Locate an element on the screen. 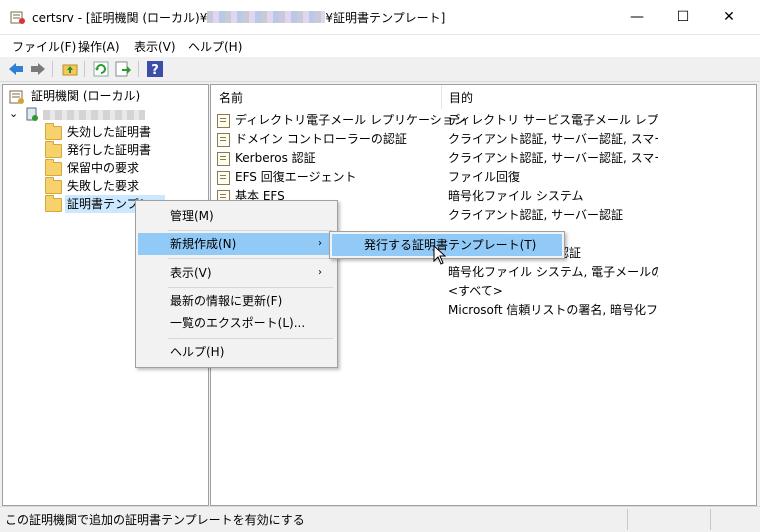 This screenshot has width=760, height=532. status-text: この証明機関で追加の証明書テンプレートを有効にする is located at coordinates (155, 520).